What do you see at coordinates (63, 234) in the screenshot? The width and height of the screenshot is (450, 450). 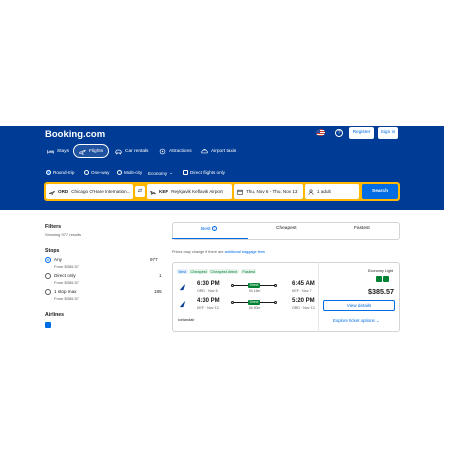 I see `results-count: Showing 977 results` at bounding box center [63, 234].